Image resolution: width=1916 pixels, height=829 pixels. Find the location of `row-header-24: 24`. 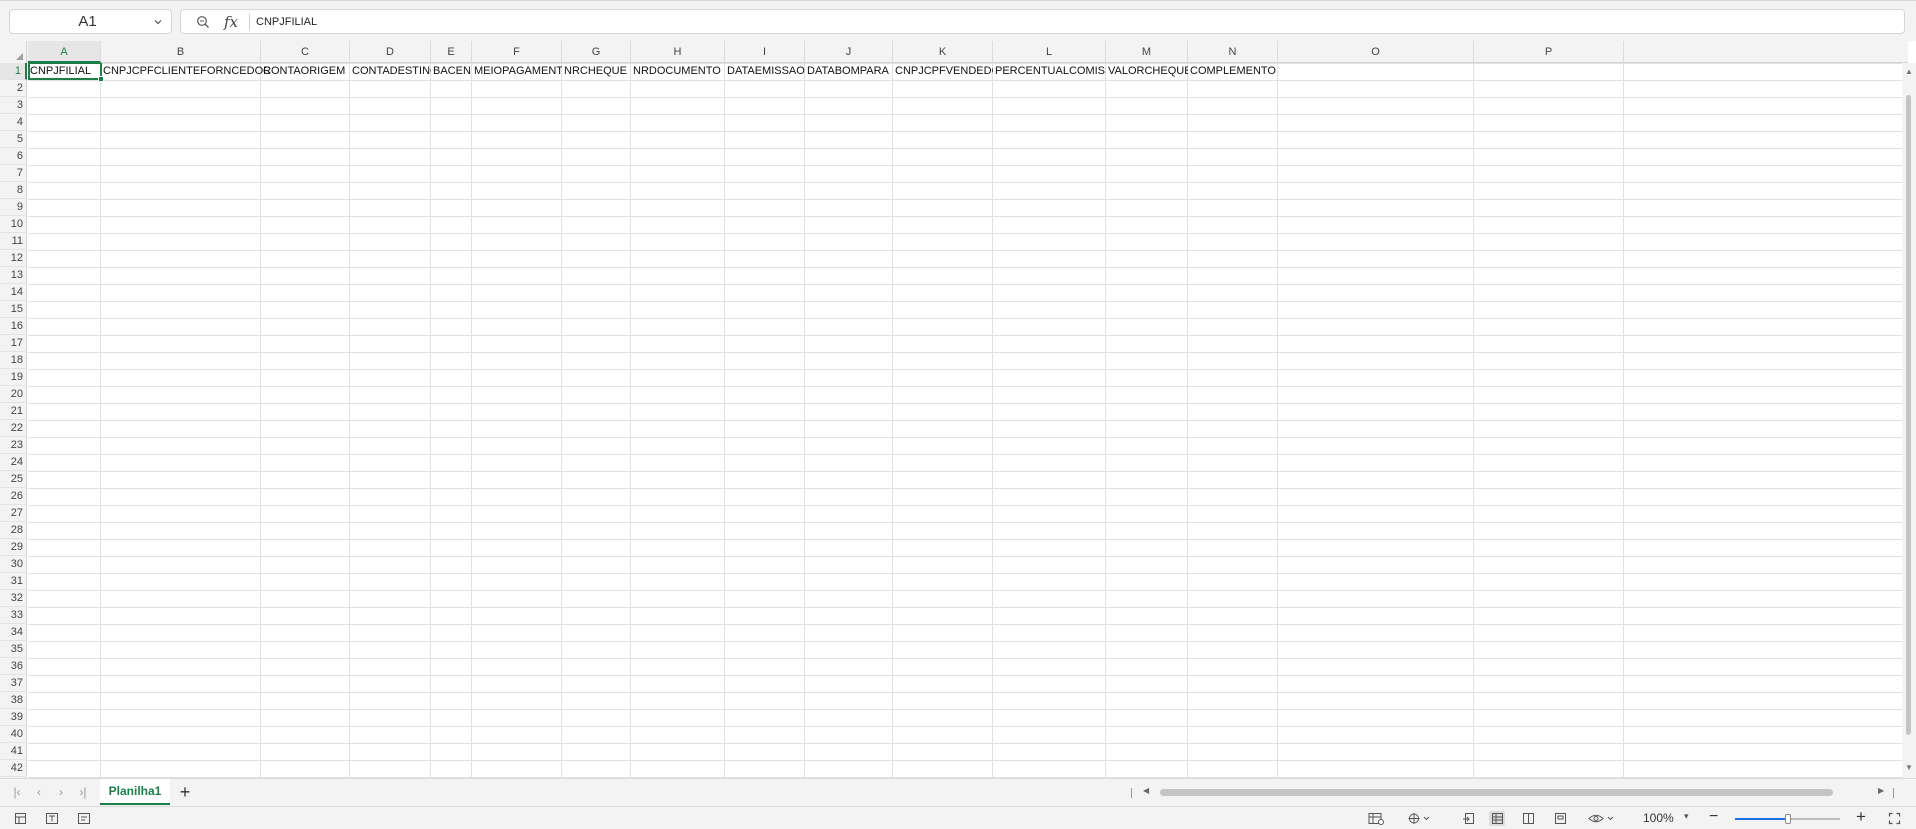

row-header-24: 24 is located at coordinates (13, 462).